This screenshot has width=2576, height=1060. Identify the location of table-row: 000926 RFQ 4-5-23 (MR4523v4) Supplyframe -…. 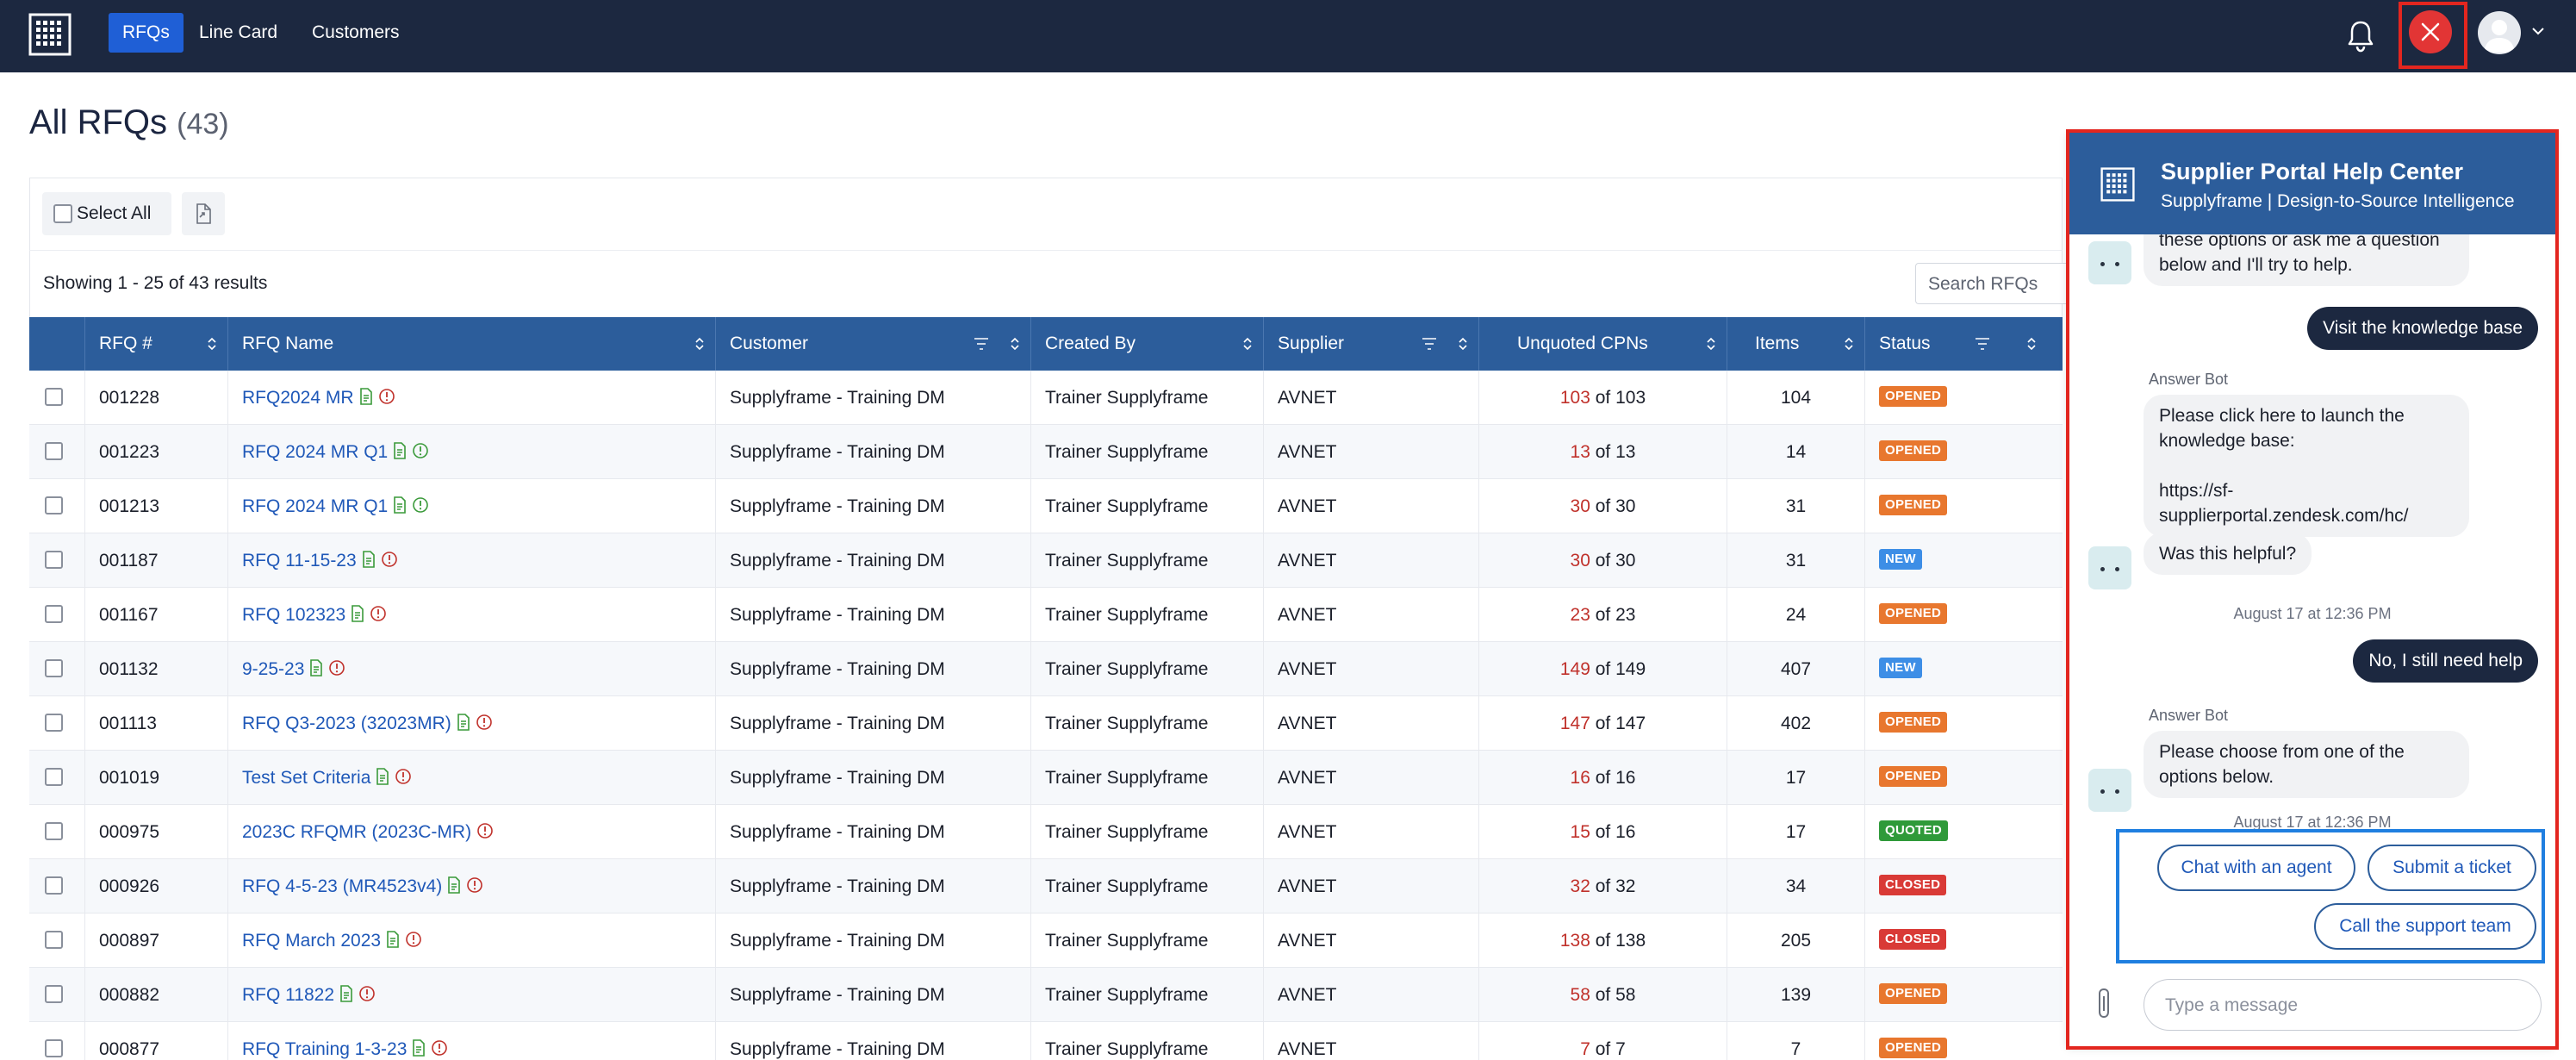
(1046, 886).